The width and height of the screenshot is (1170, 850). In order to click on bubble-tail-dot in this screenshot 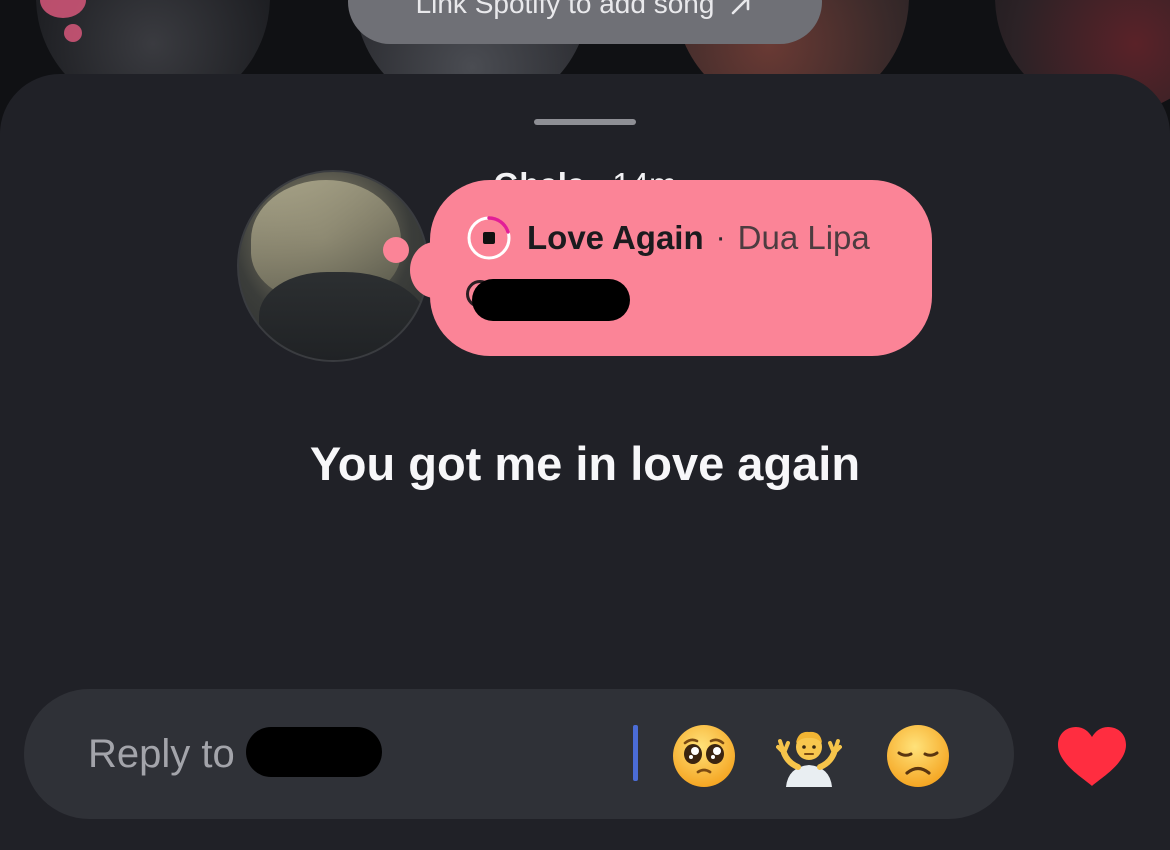, I will do `click(396, 250)`.